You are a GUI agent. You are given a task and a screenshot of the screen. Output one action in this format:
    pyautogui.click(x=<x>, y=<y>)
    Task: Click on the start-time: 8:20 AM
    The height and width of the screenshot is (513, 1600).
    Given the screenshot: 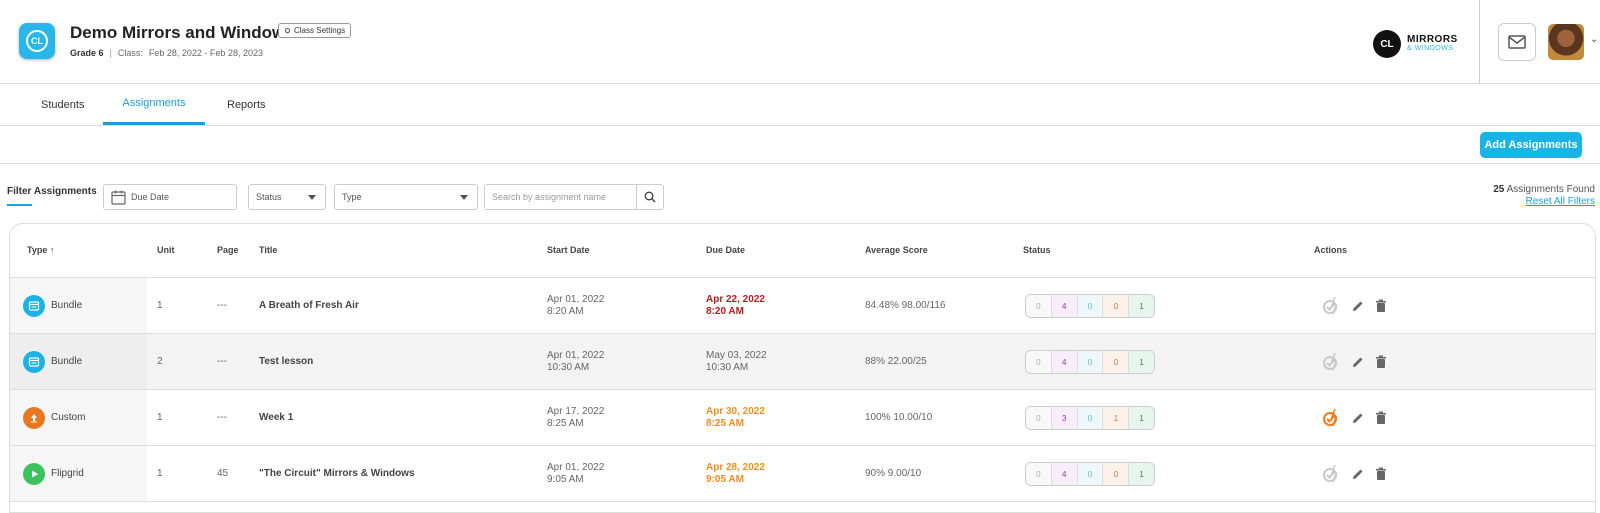 What is the action you would take?
    pyautogui.click(x=565, y=311)
    